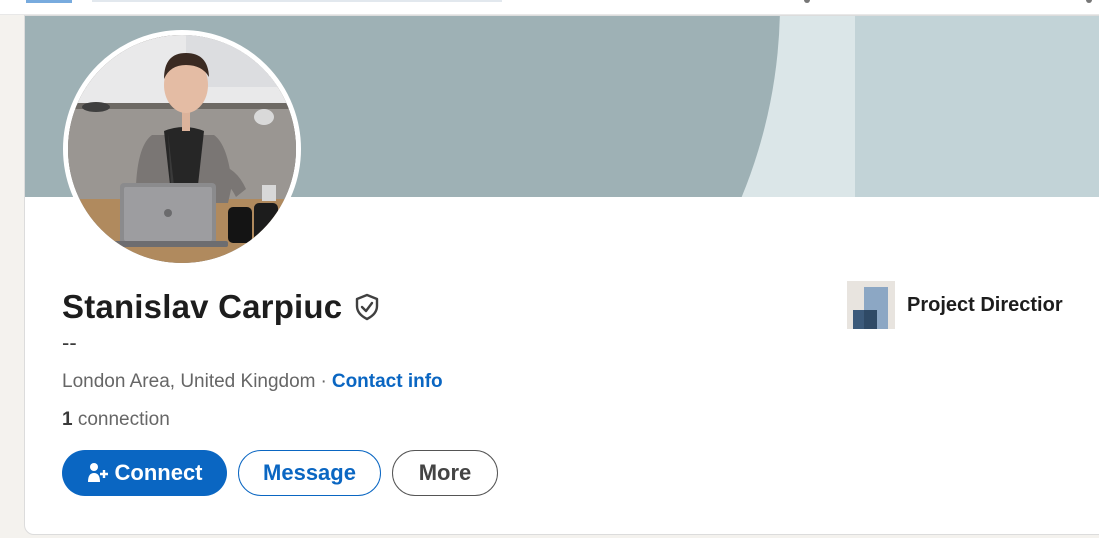 This screenshot has height=538, width=1099. What do you see at coordinates (67, 419) in the screenshot?
I see `connection-count: 1` at bounding box center [67, 419].